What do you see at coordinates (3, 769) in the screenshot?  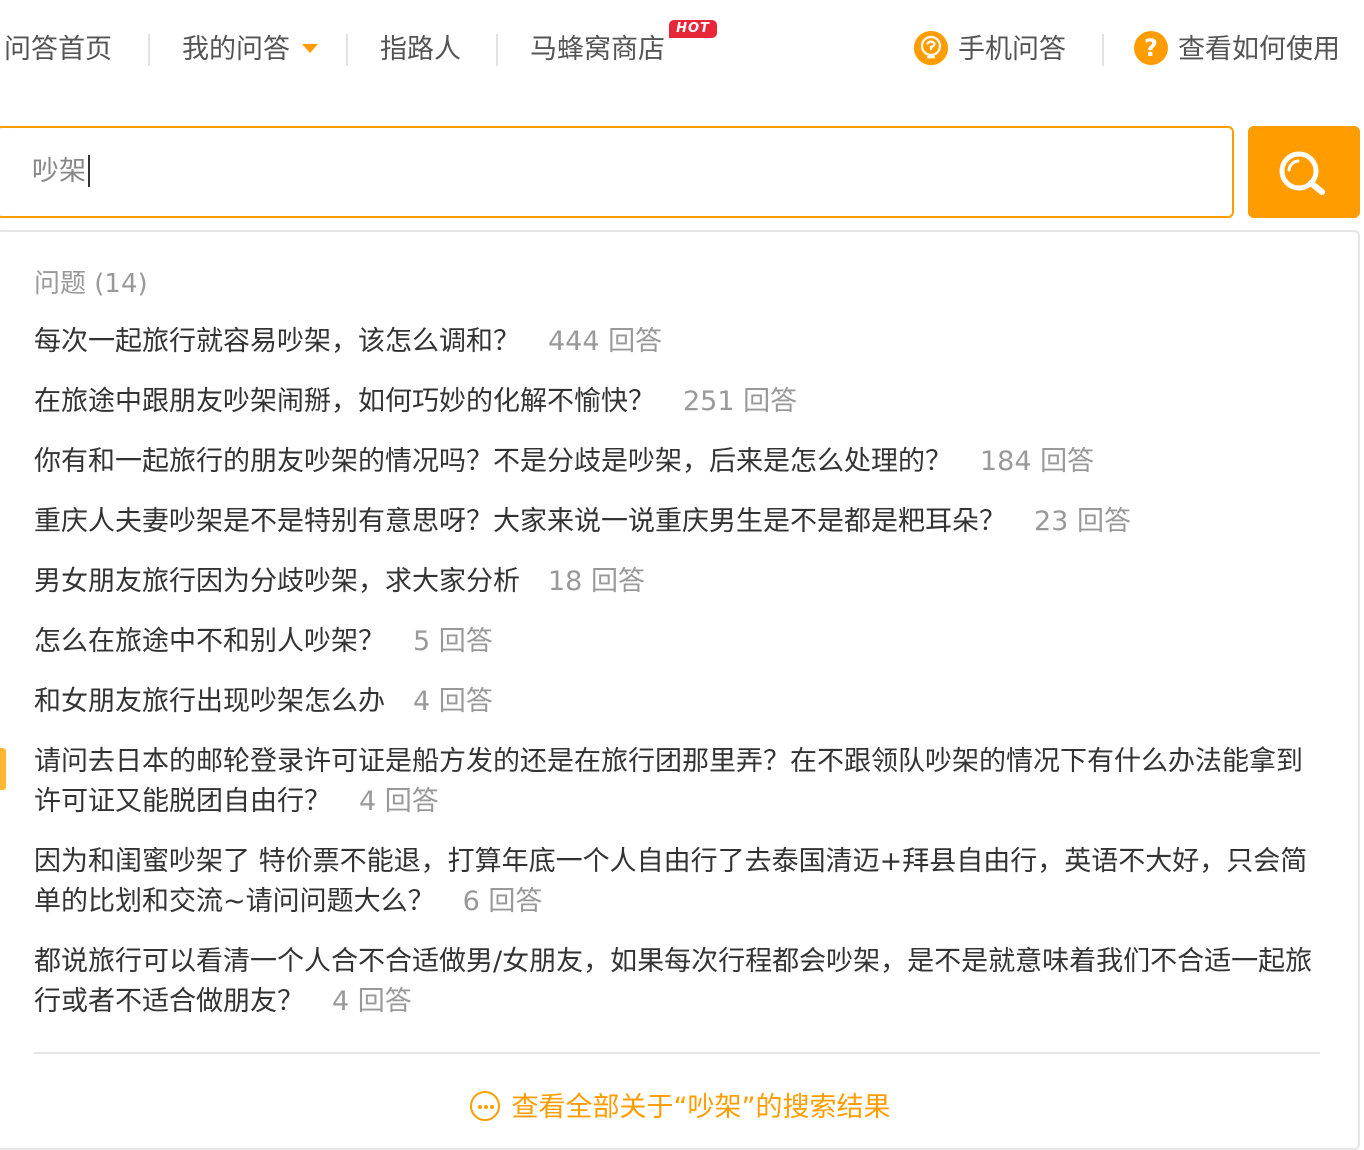 I see `side-tab` at bounding box center [3, 769].